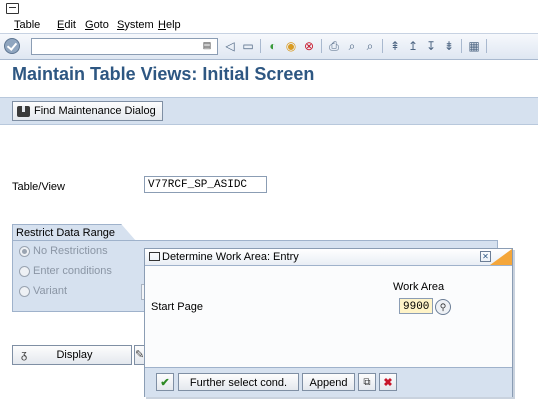 The width and height of the screenshot is (538, 412). What do you see at coordinates (24, 251) in the screenshot?
I see `radio-selected-icon` at bounding box center [24, 251].